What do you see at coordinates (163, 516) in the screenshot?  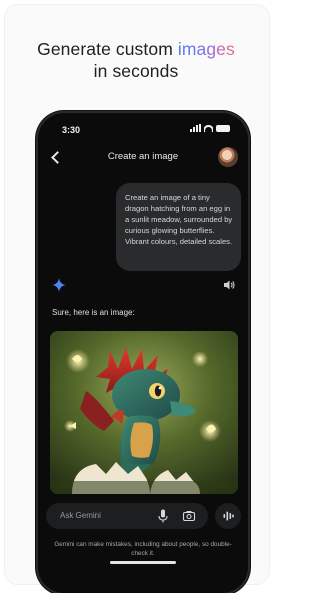 I see `mic-icon` at bounding box center [163, 516].